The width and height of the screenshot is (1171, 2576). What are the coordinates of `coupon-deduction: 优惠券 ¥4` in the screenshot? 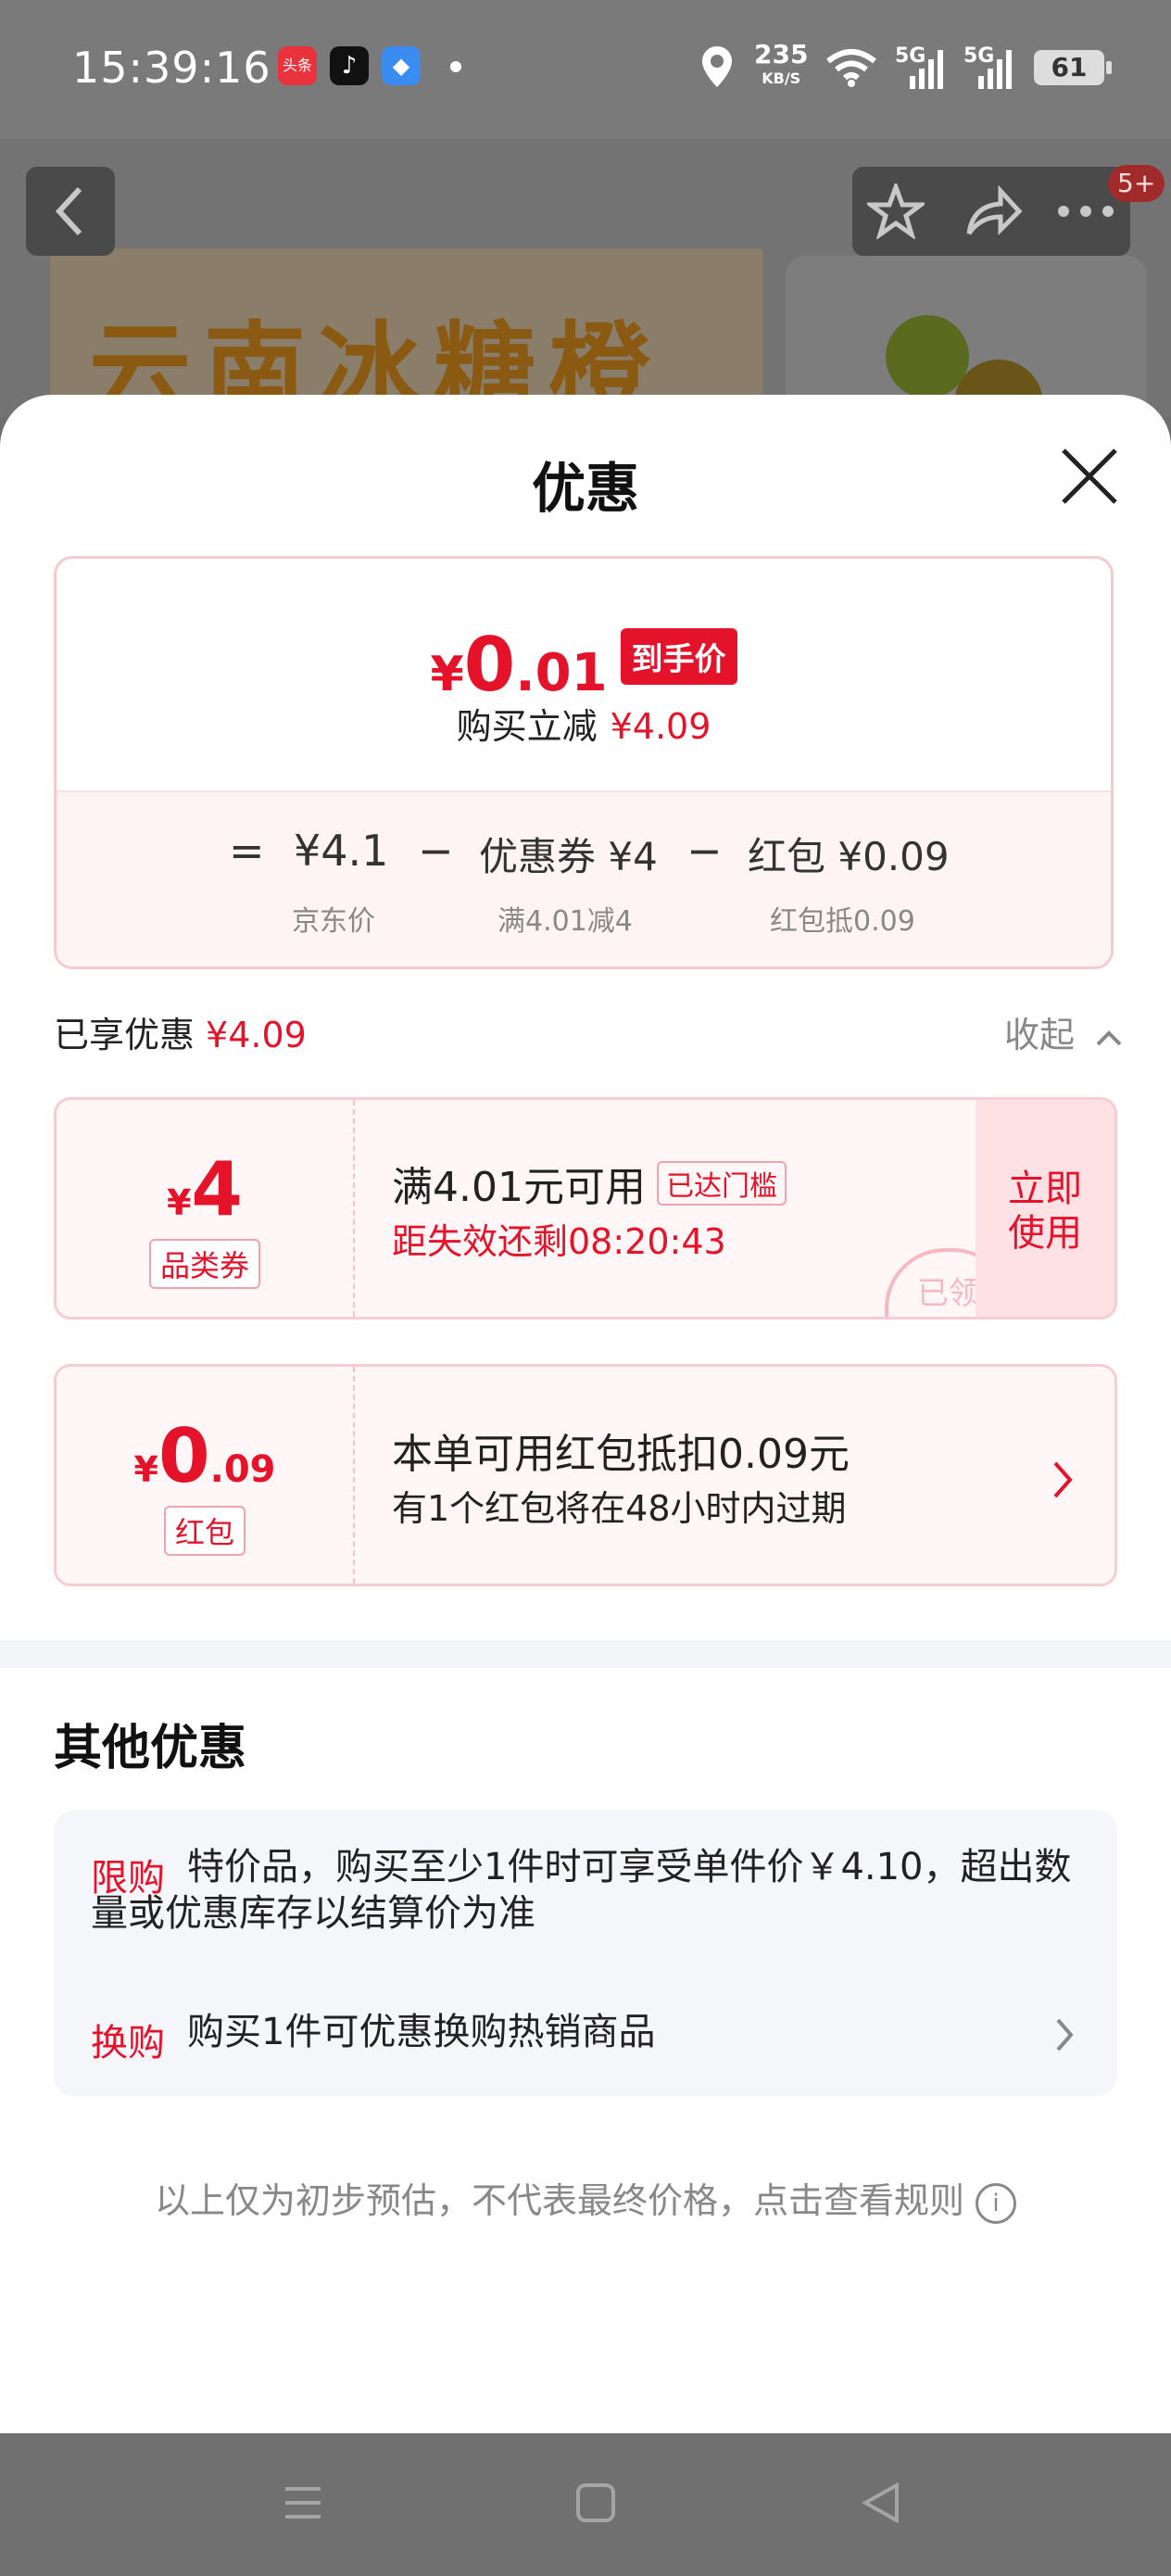 It's located at (569, 857).